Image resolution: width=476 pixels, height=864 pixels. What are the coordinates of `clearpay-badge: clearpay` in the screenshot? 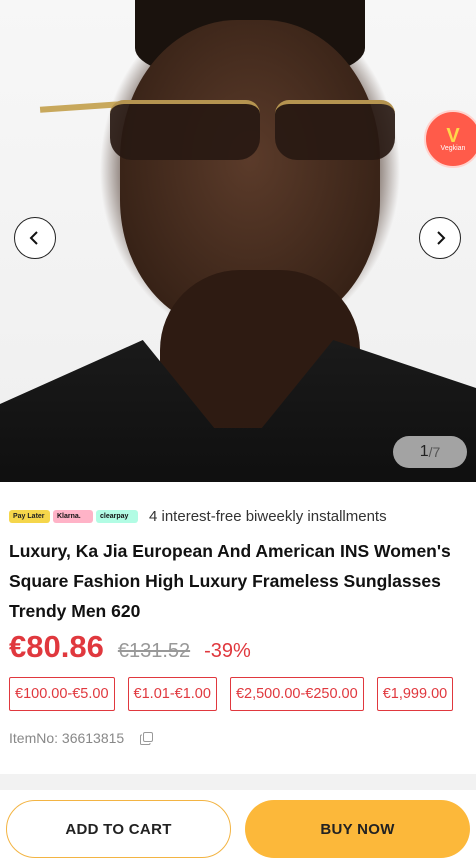 It's located at (117, 516).